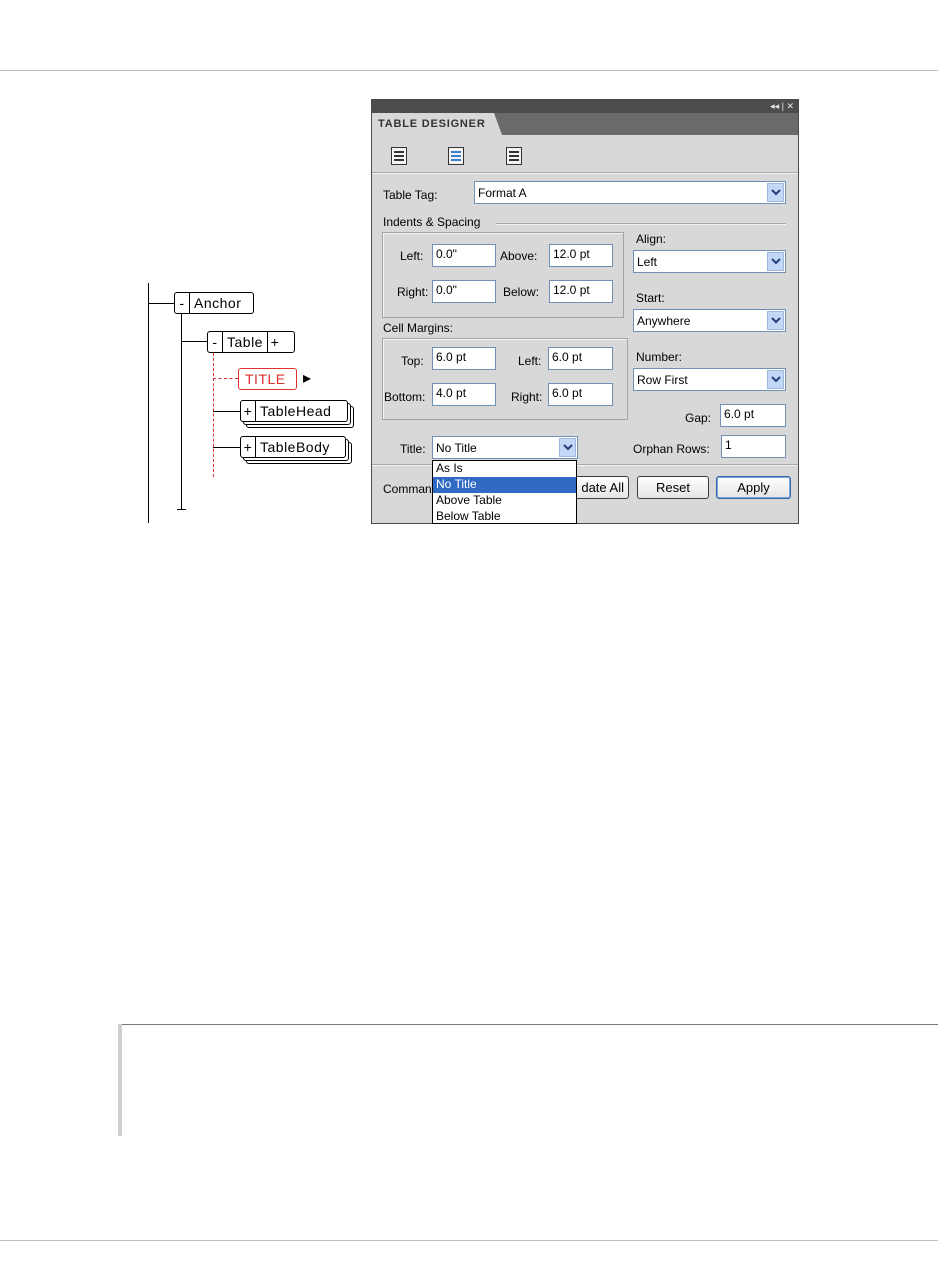 The image size is (938, 1267). I want to click on tree-dashed-connector, so click(225, 378).